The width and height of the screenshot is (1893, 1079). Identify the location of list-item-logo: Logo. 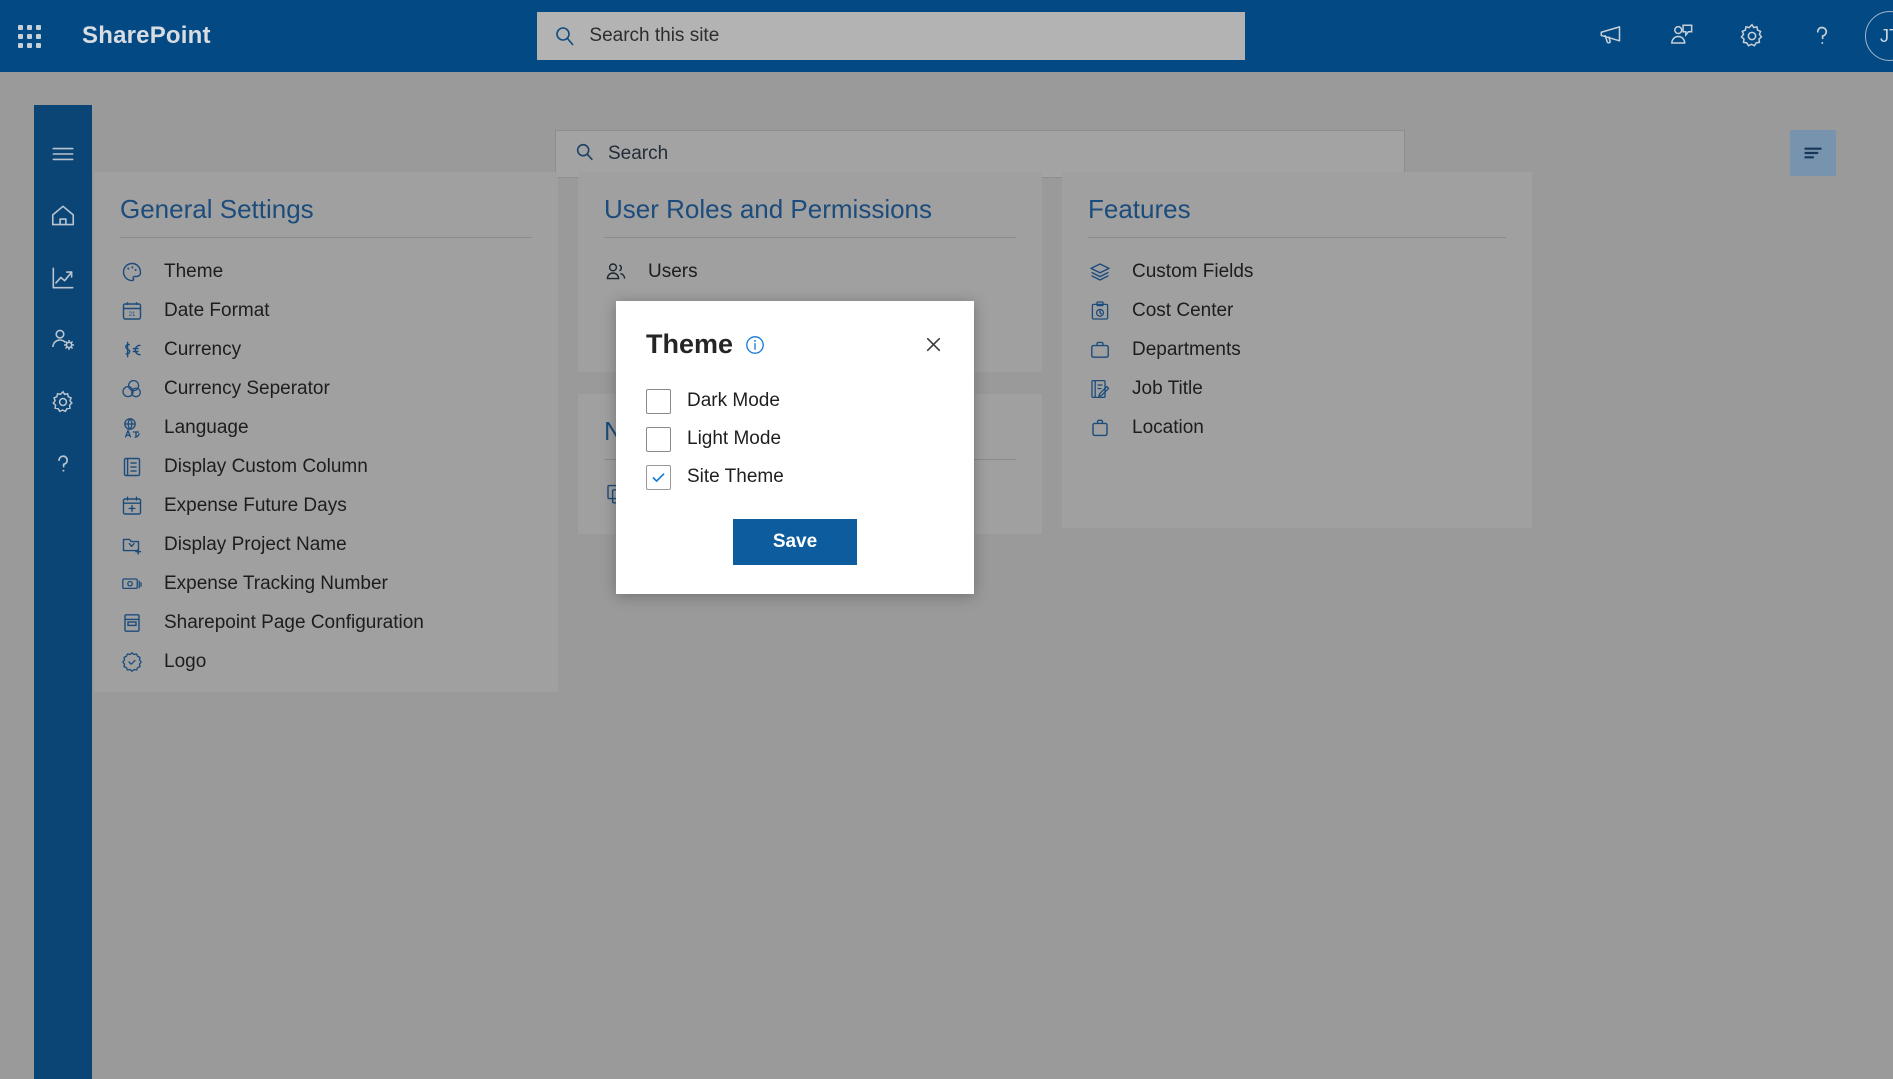
(326, 661).